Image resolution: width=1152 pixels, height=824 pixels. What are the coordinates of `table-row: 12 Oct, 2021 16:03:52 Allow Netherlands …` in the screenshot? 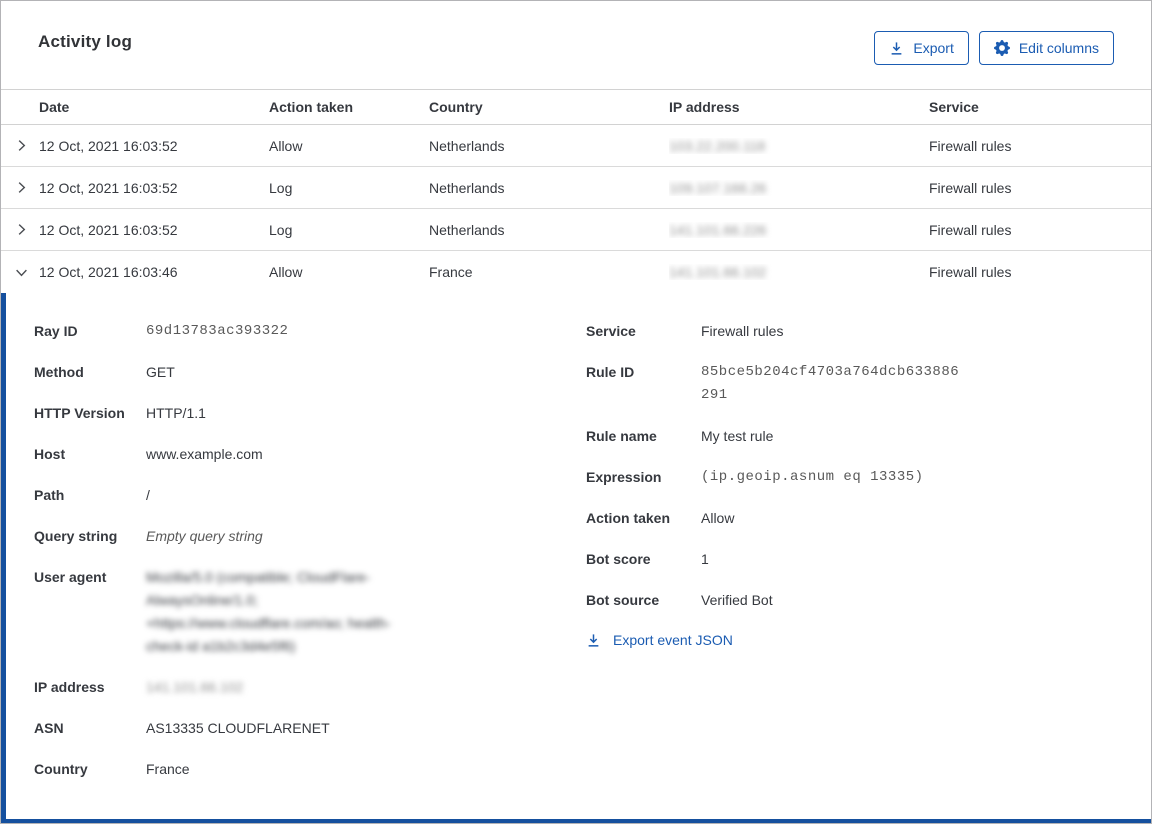 It's located at (576, 146).